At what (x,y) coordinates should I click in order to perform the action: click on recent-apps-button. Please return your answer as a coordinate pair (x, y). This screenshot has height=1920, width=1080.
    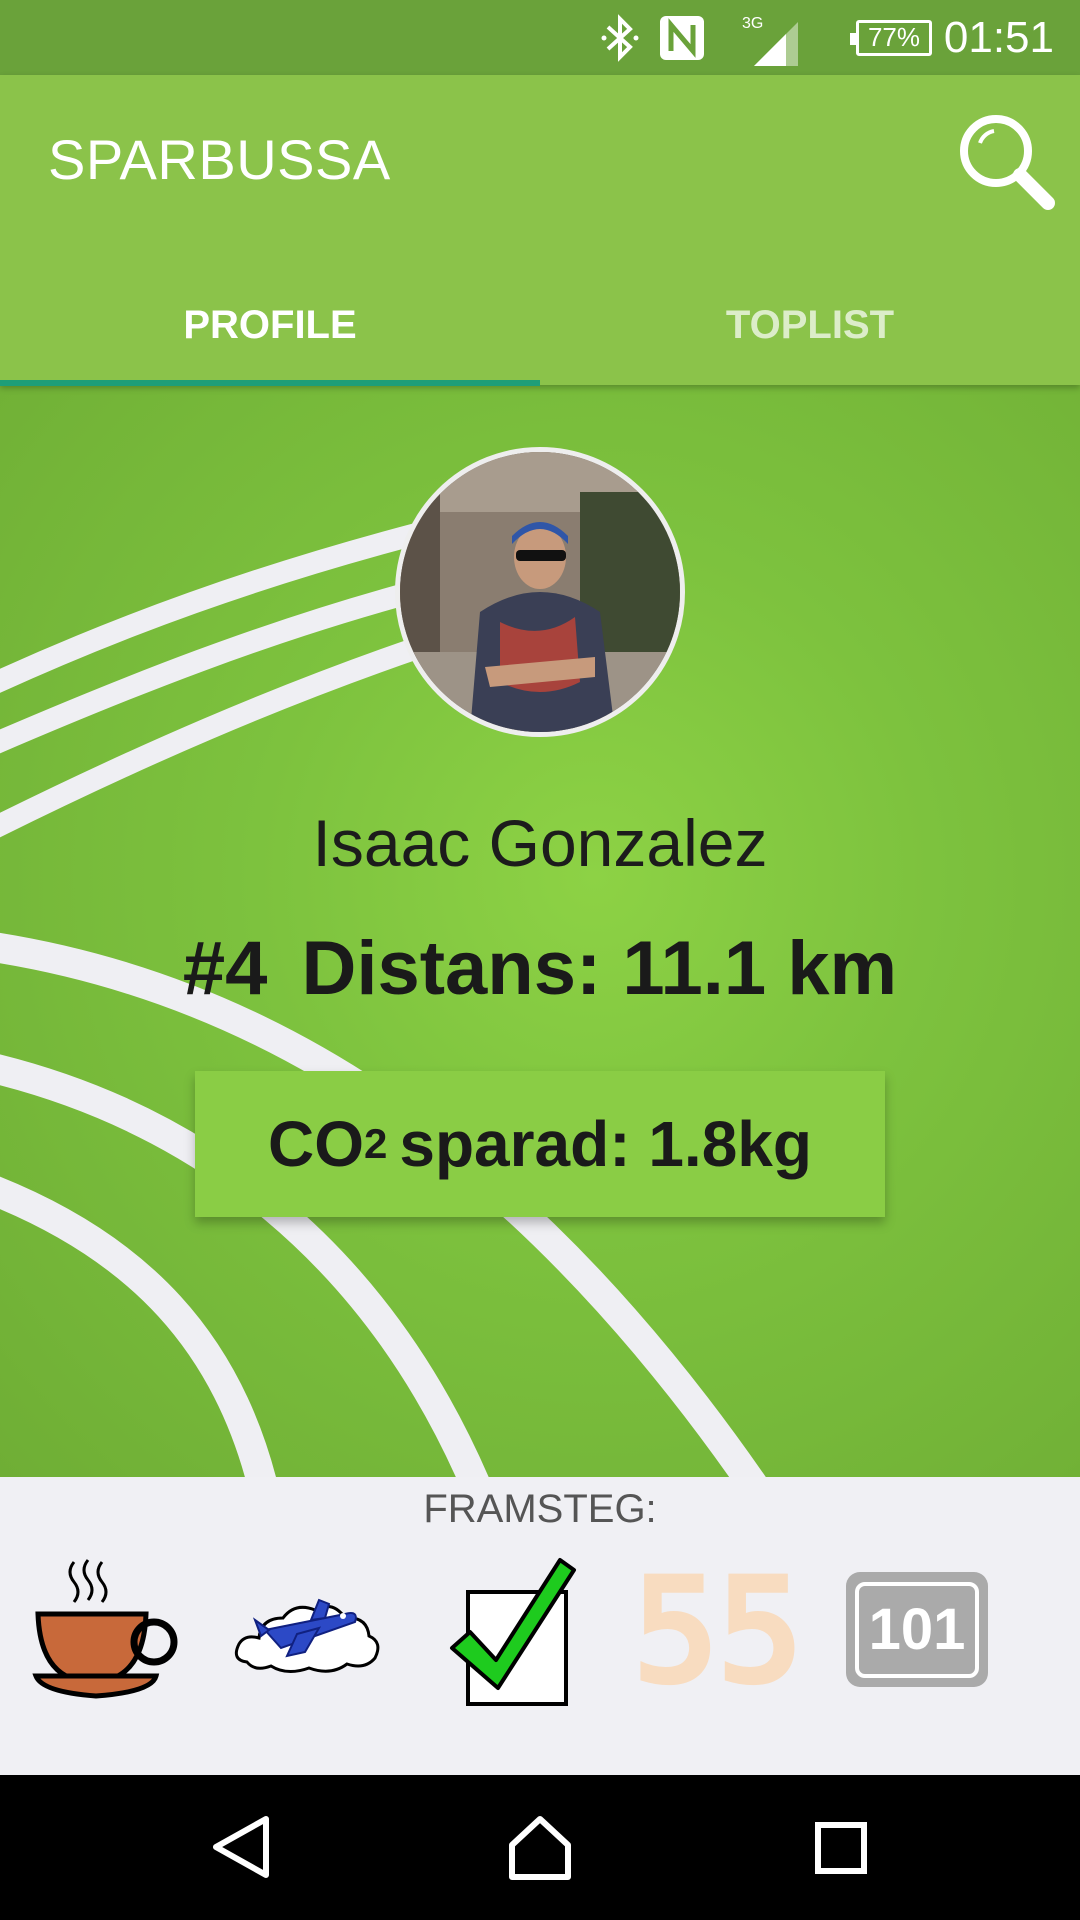
    Looking at the image, I should click on (840, 1847).